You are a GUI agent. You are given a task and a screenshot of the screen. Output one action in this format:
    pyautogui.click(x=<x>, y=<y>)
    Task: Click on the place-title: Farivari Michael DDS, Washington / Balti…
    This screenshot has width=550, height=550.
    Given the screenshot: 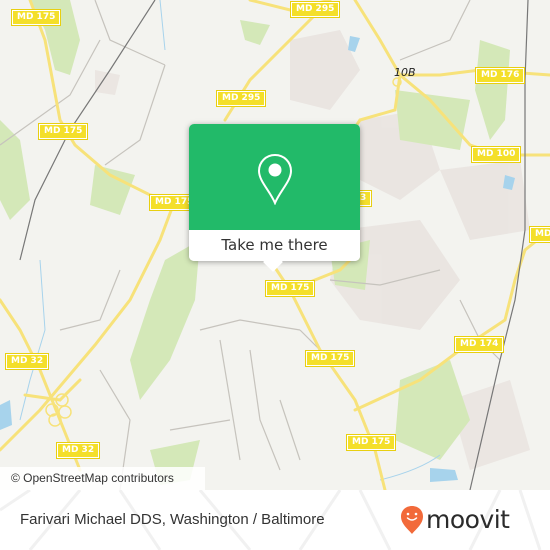 What is the action you would take?
    pyautogui.click(x=172, y=519)
    